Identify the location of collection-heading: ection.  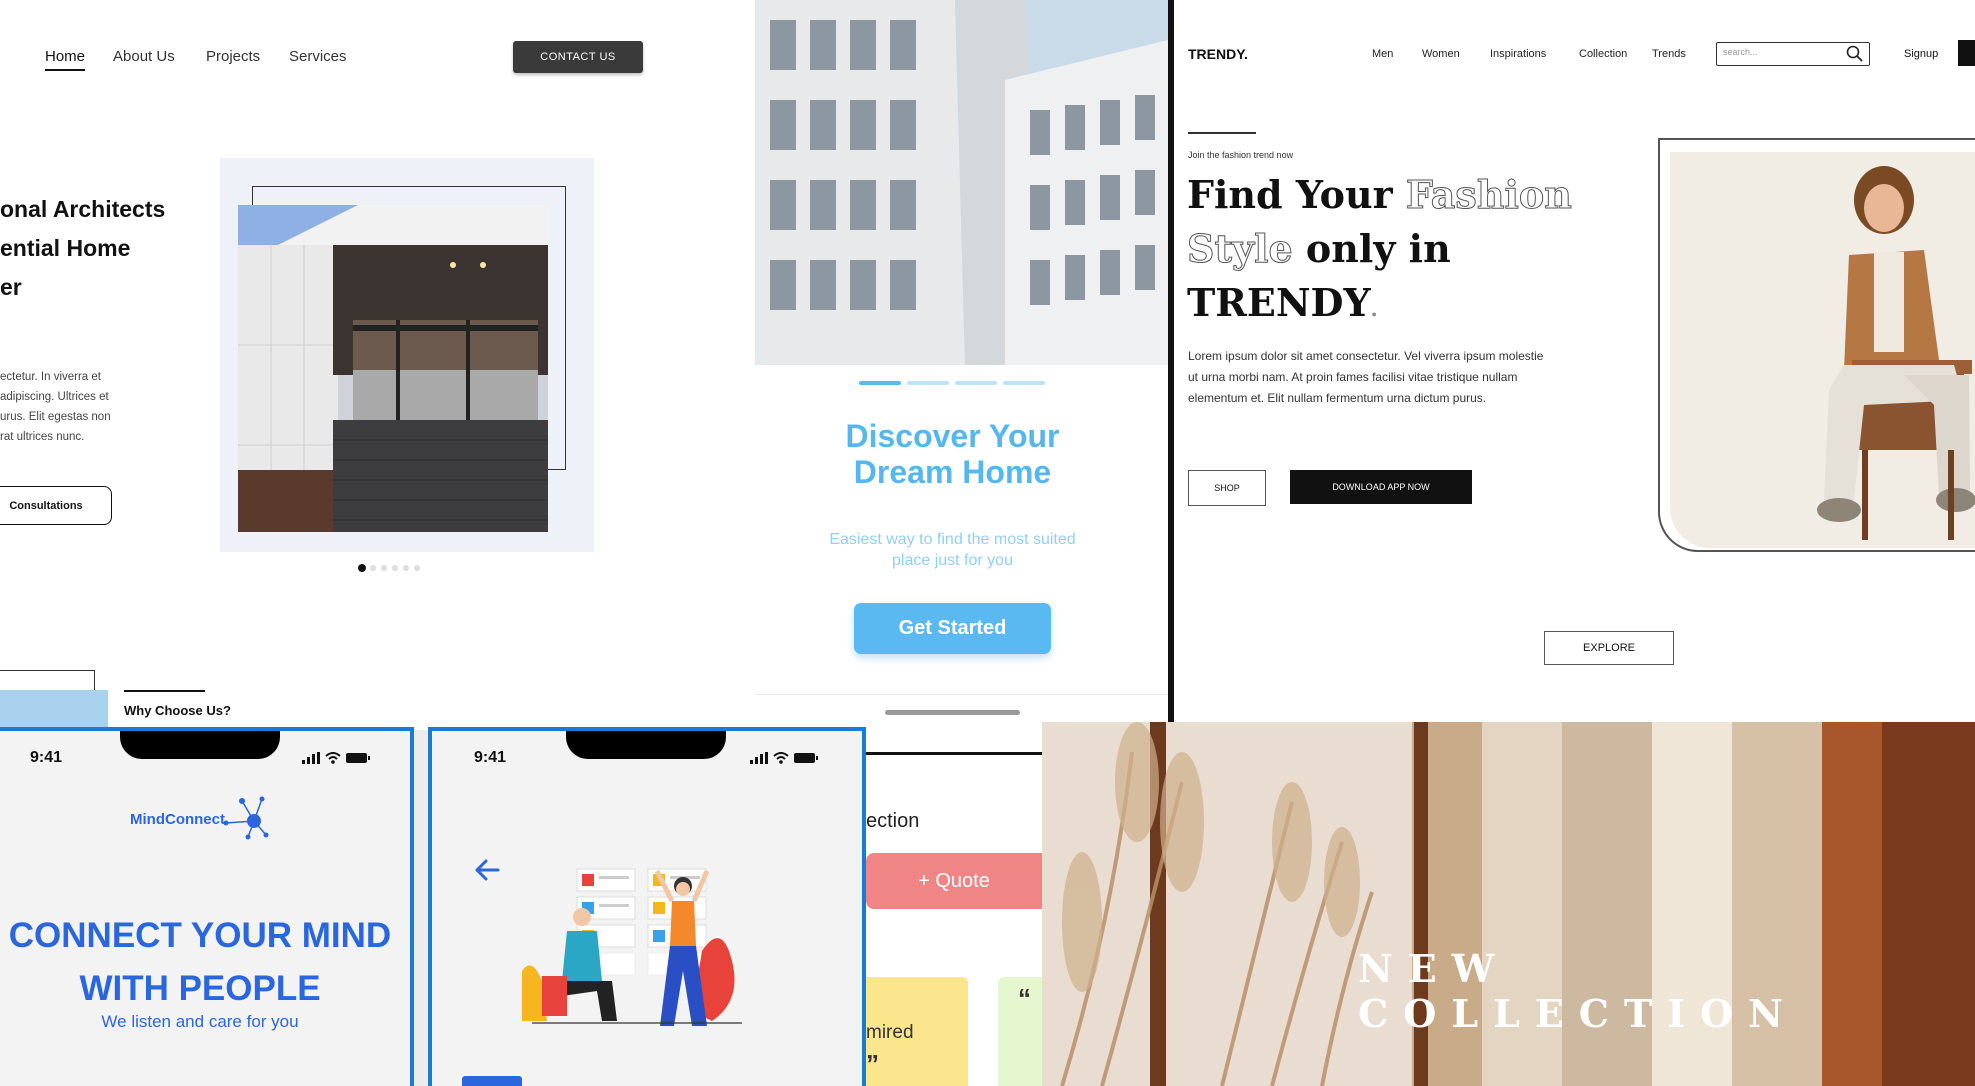
(893, 821).